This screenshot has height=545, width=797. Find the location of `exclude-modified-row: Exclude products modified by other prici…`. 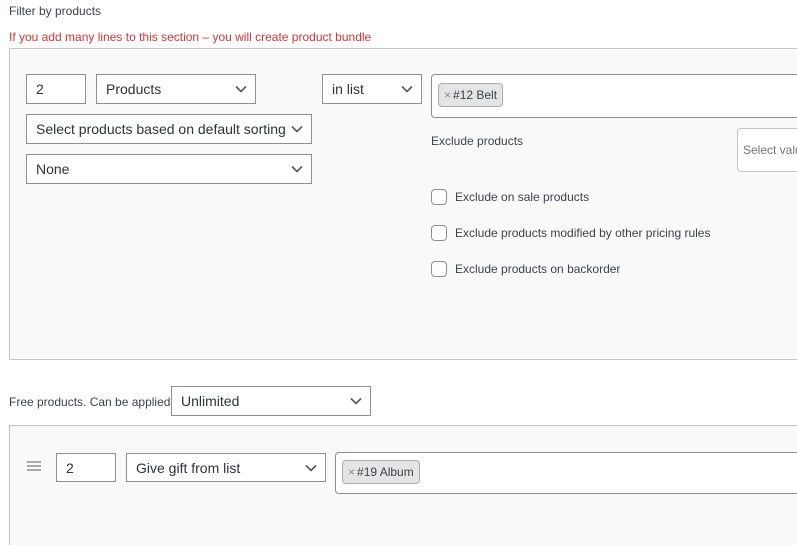

exclude-modified-row: Exclude products modified by other prici… is located at coordinates (570, 233).